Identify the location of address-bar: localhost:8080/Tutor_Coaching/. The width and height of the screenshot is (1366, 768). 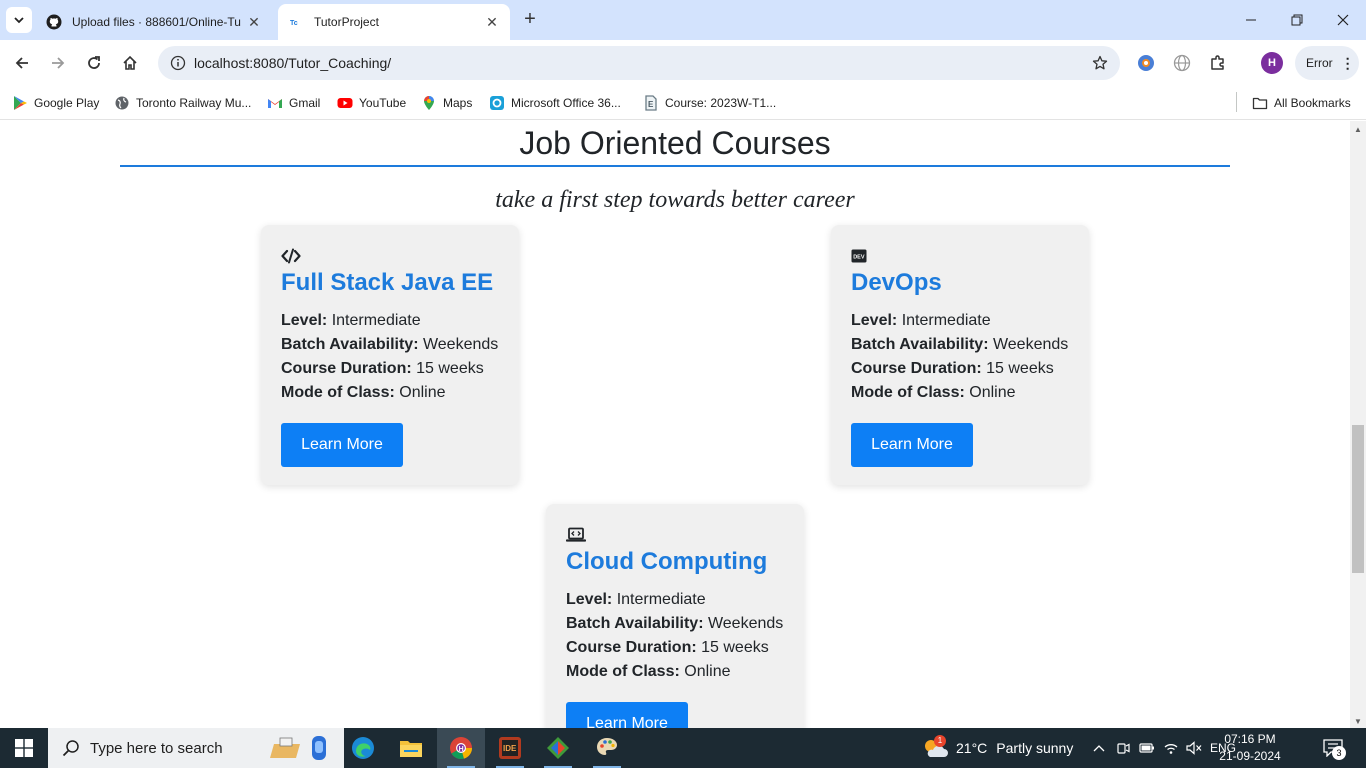
(639, 63).